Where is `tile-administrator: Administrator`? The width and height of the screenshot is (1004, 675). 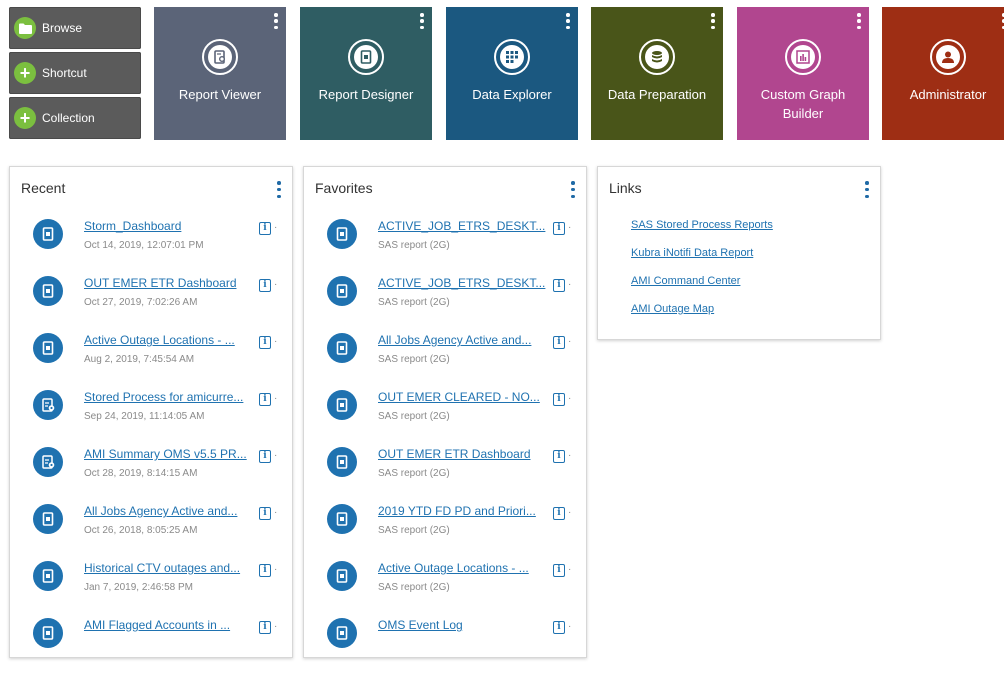
tile-administrator: Administrator is located at coordinates (943, 73).